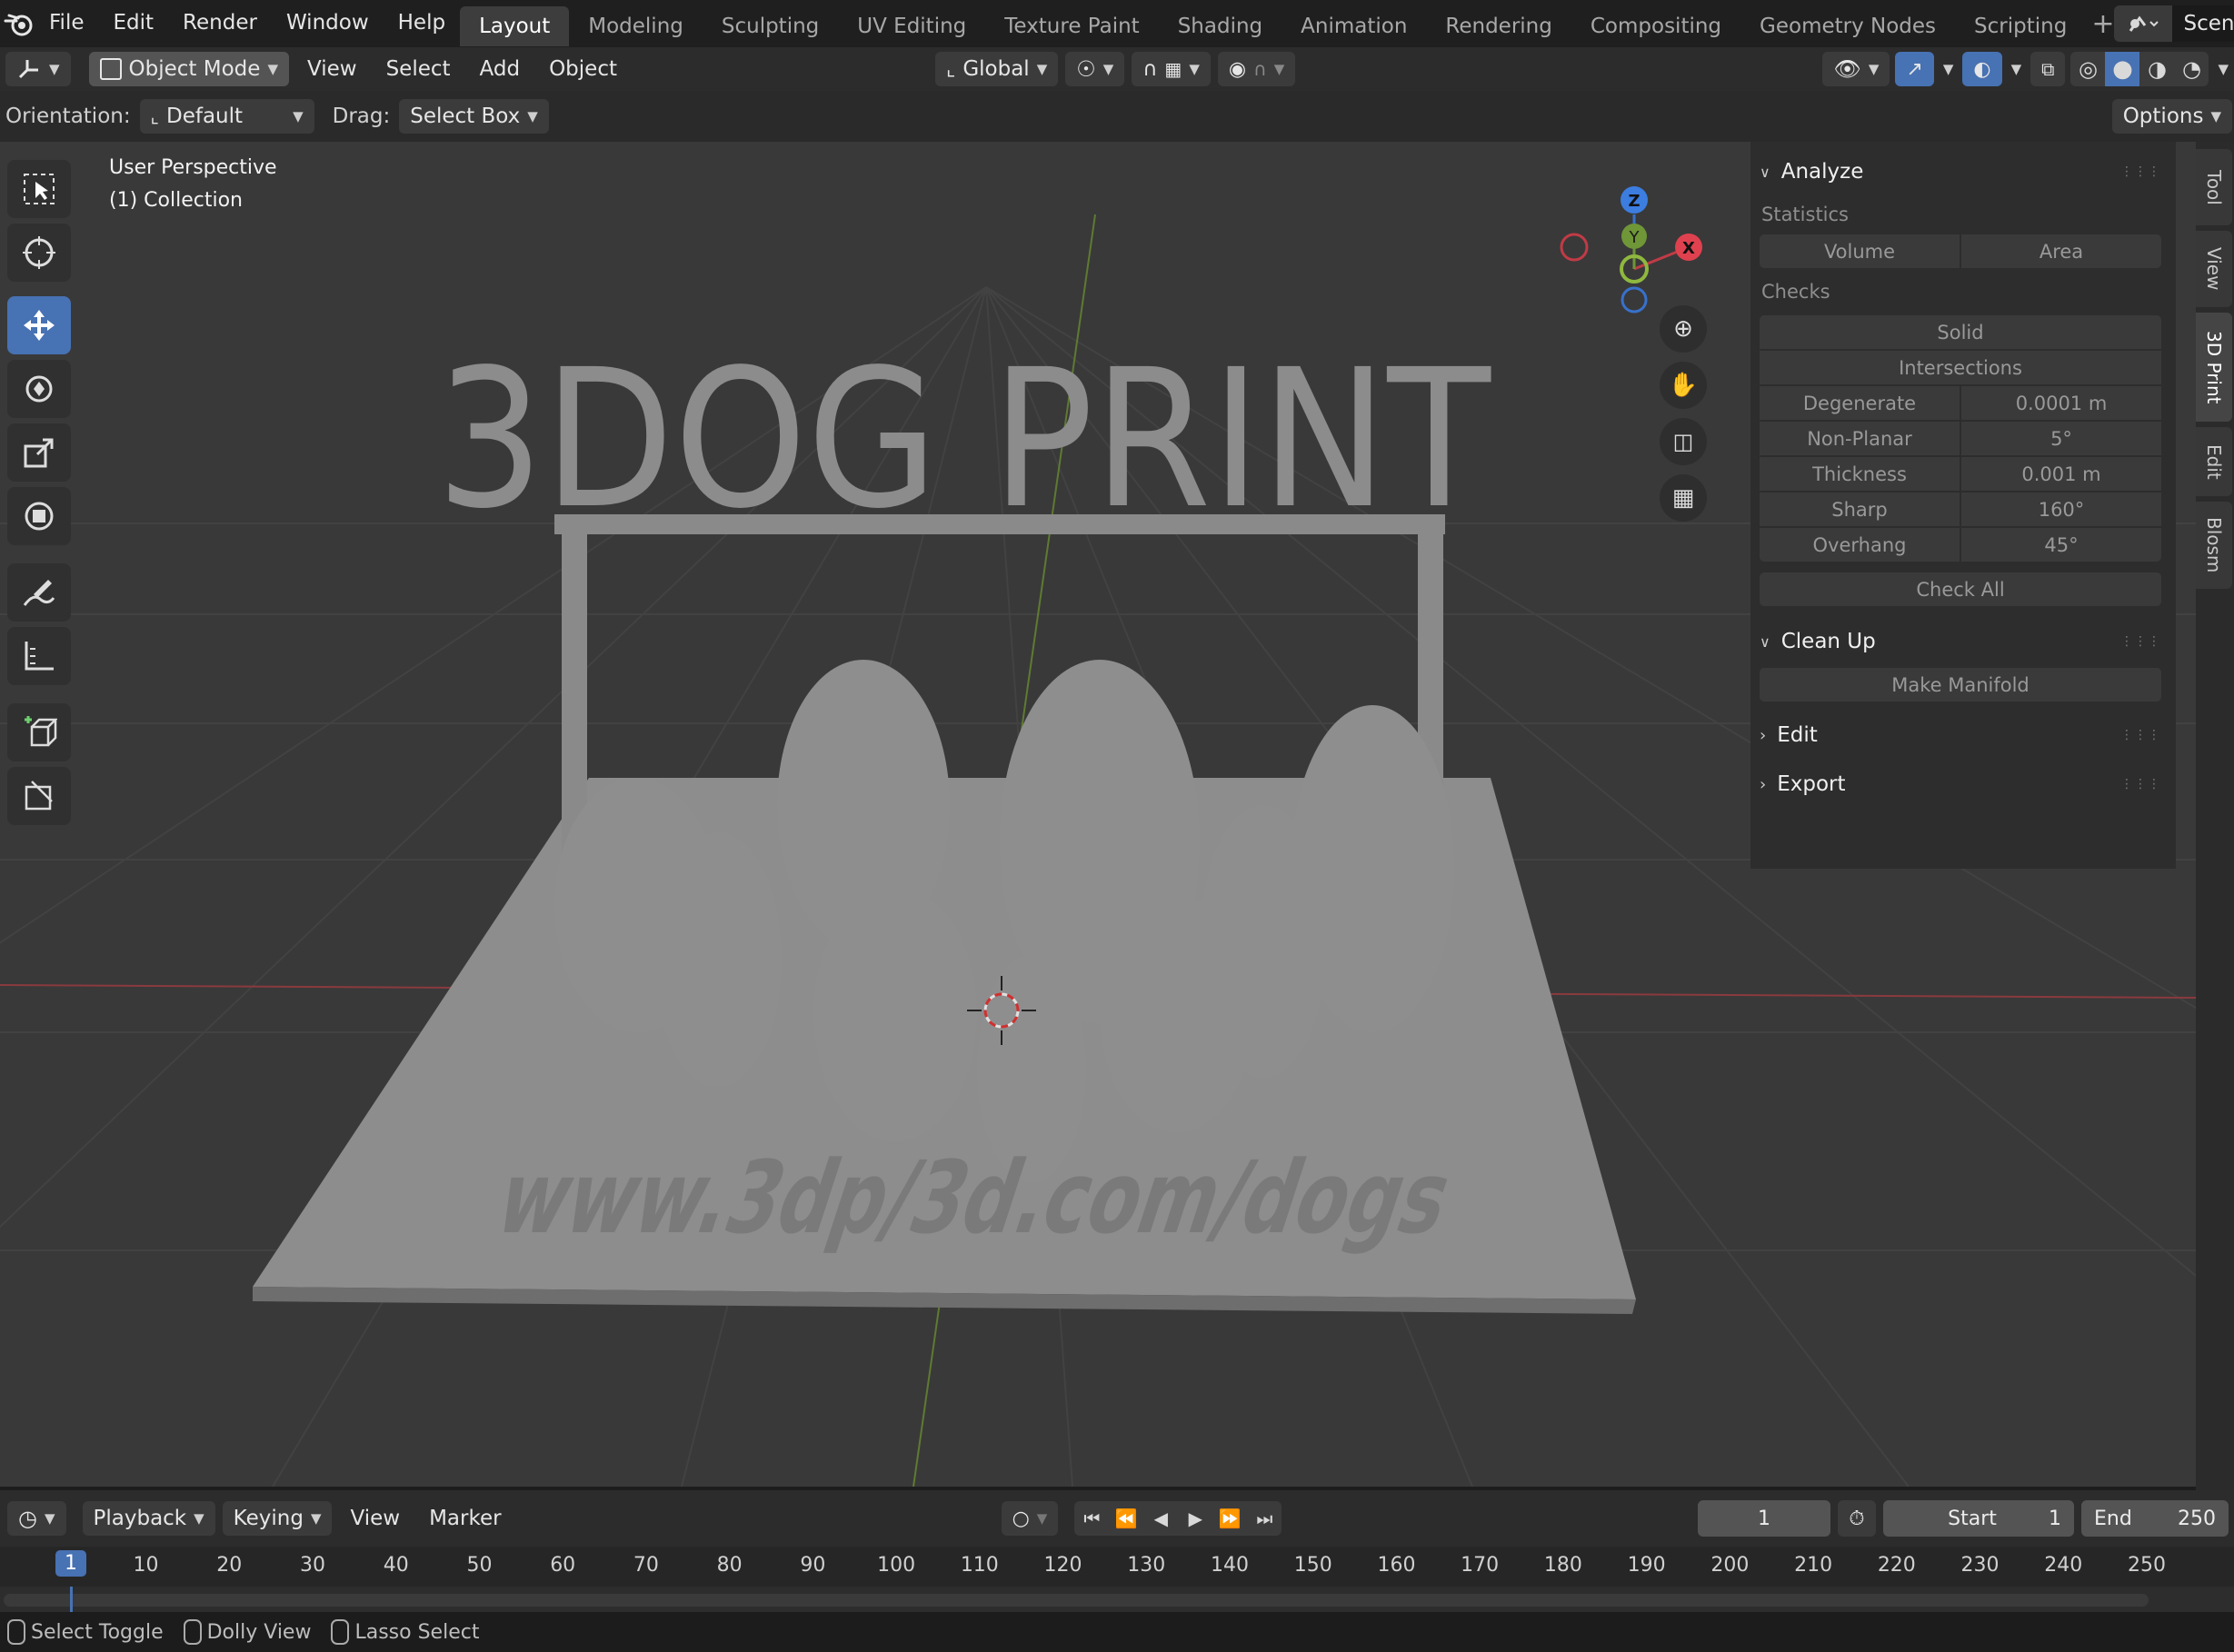 This screenshot has width=2234, height=1652. Describe the element at coordinates (2061, 510) in the screenshot. I see `sharp-value-field: 160°` at that location.